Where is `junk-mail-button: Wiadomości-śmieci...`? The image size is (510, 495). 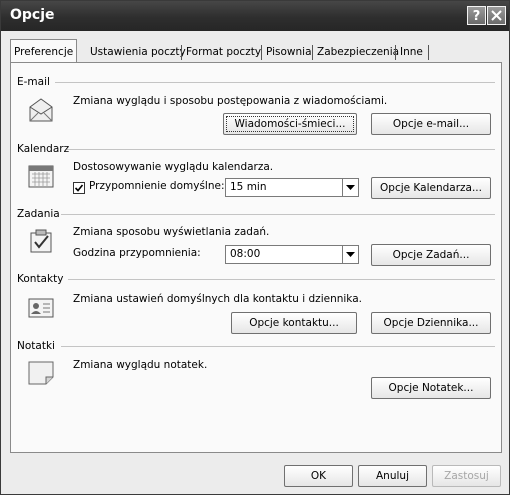
junk-mail-button: Wiadomości-śmieci... is located at coordinates (290, 124).